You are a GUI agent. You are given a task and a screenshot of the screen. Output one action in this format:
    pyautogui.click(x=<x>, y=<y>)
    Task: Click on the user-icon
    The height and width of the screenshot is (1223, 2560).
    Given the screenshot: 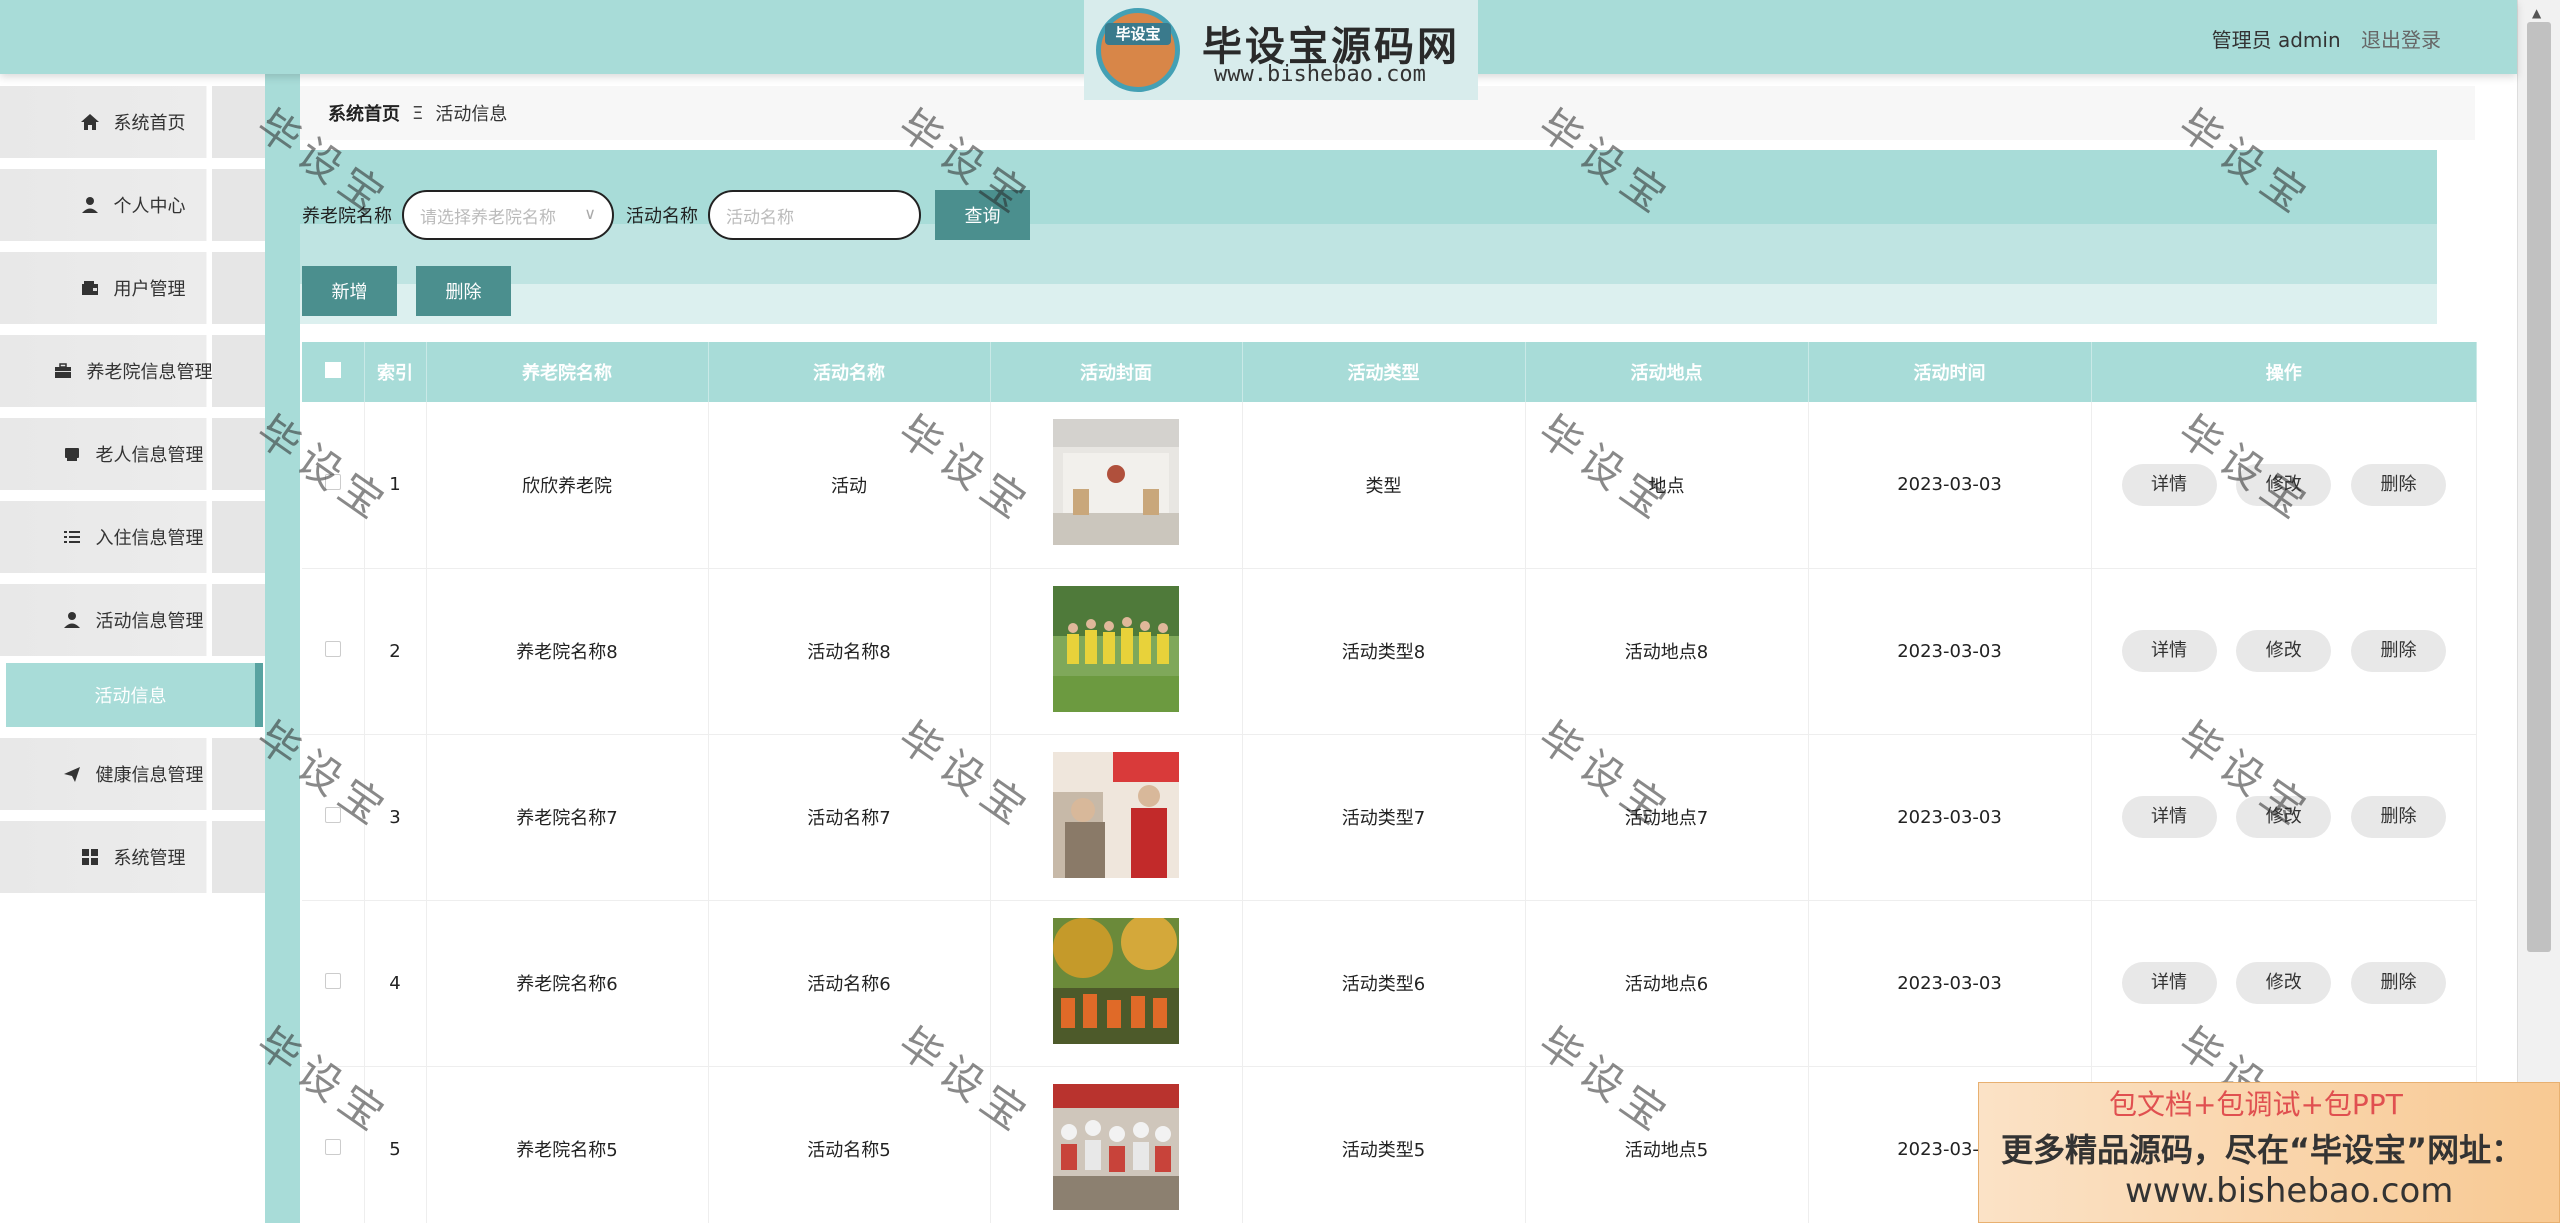 What is the action you would take?
    pyautogui.click(x=71, y=620)
    